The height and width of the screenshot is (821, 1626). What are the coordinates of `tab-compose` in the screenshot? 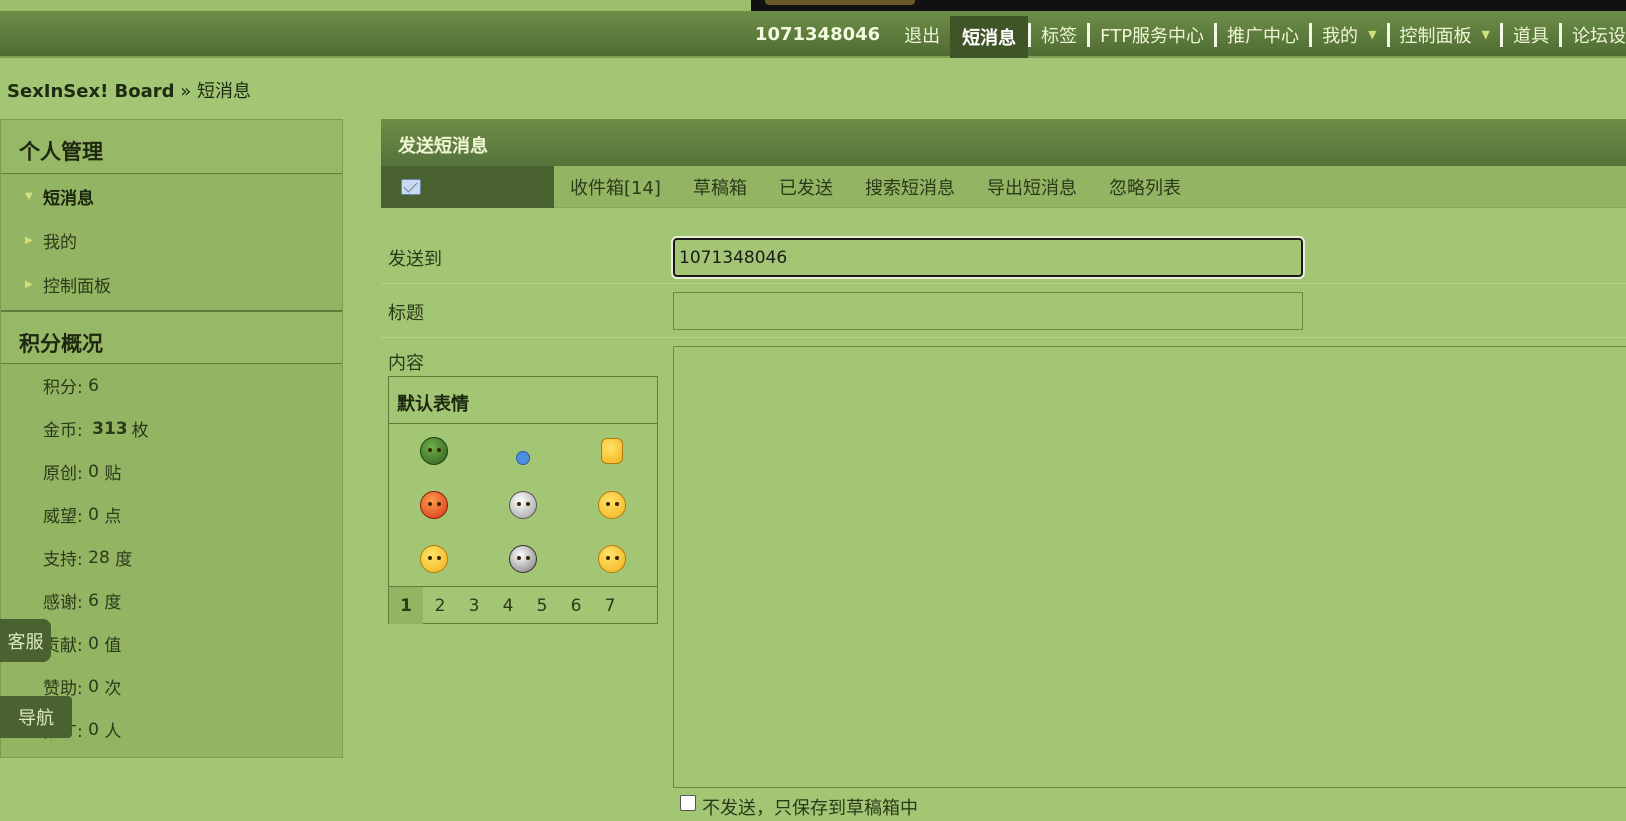 It's located at (467, 186).